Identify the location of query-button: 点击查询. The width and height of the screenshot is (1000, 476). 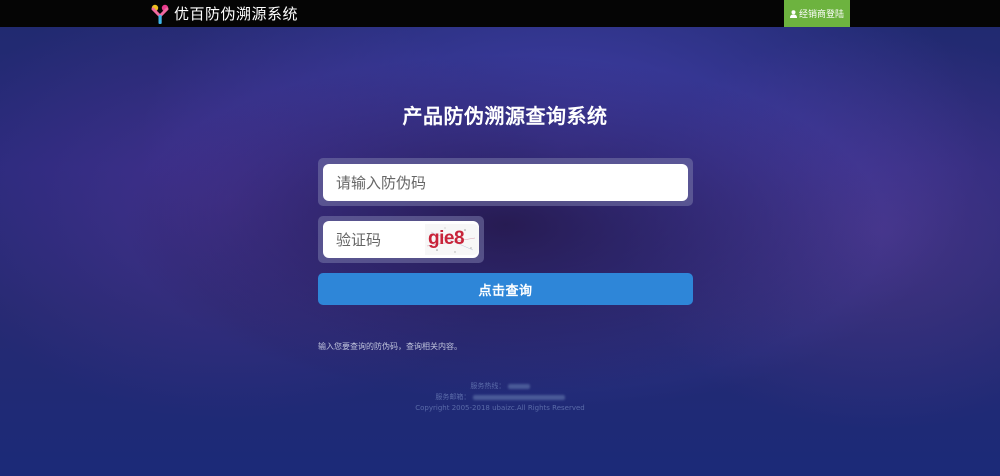
(505, 289).